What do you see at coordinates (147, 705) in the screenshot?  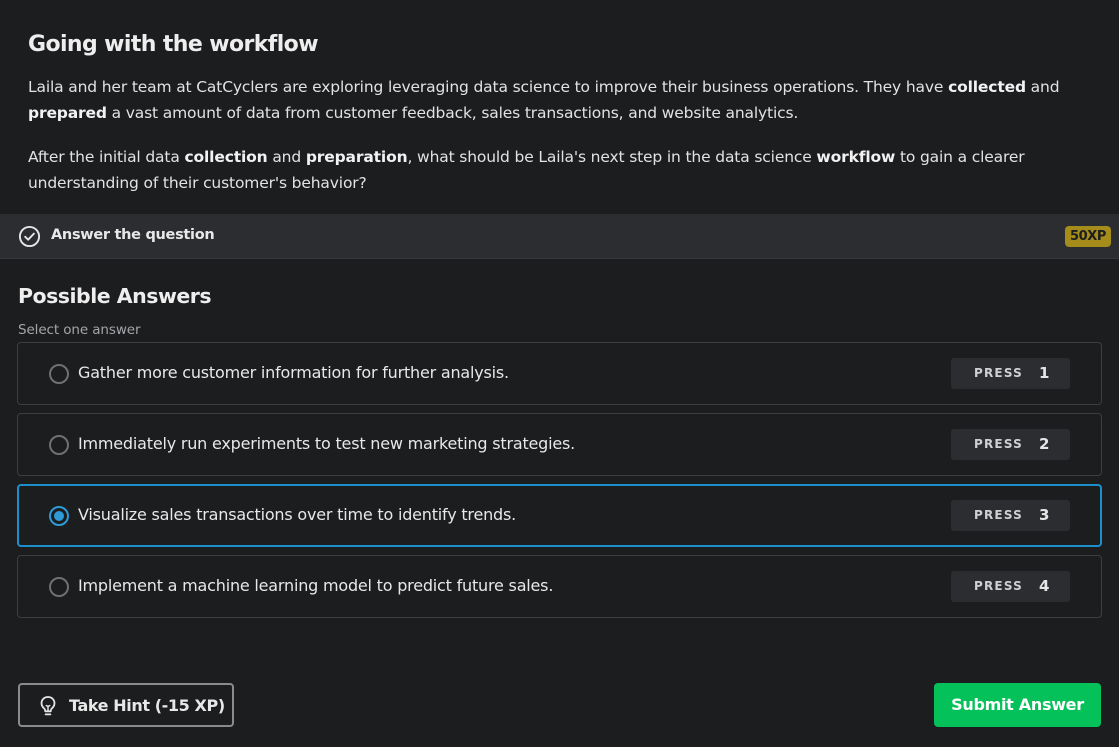 I see `take-hint-label: Take Hint (-15 XP)` at bounding box center [147, 705].